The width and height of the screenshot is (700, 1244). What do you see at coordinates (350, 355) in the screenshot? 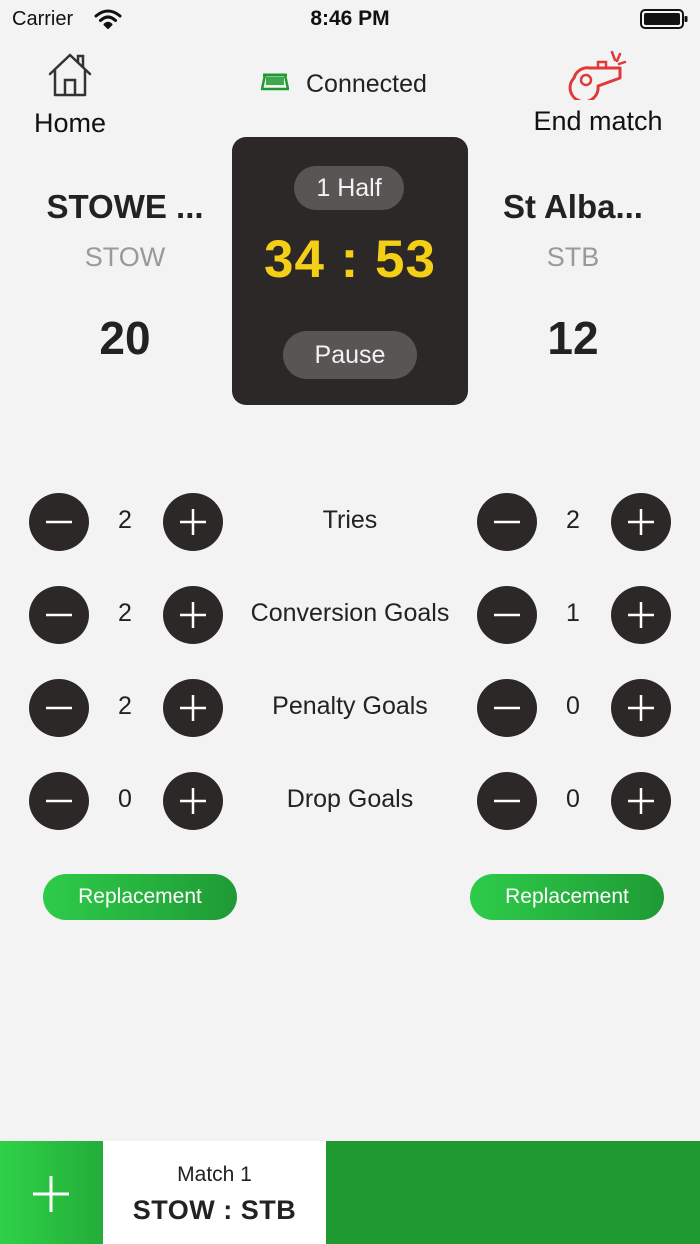
I see `pause-button: Pause` at bounding box center [350, 355].